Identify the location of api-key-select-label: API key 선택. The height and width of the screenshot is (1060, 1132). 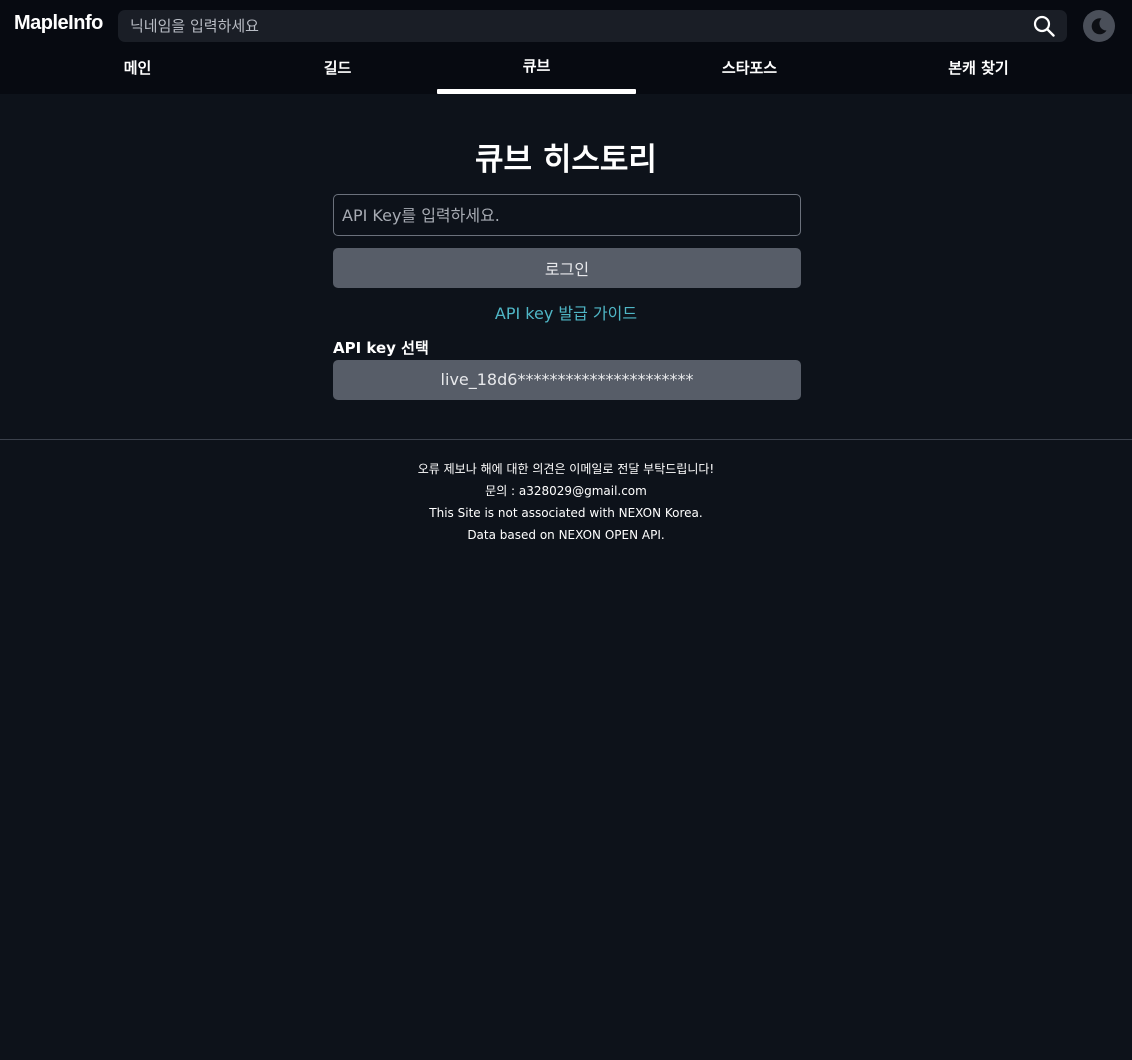
(381, 348).